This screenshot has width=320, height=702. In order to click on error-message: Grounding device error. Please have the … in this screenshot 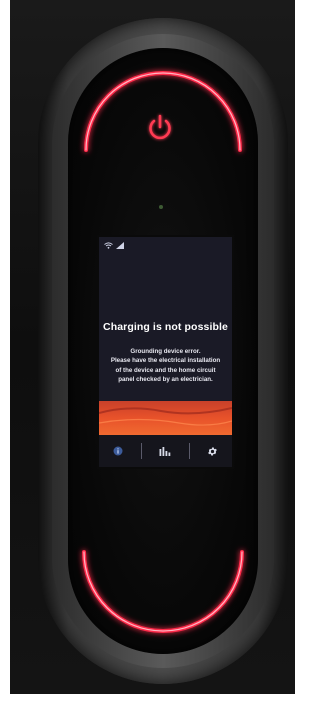, I will do `click(165, 366)`.